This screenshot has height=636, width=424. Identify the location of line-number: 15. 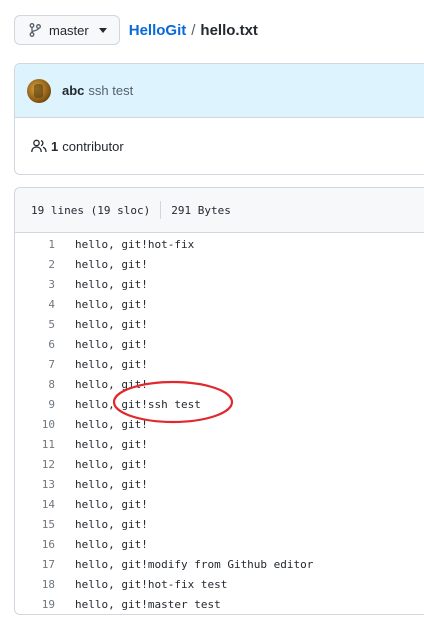
(45, 524).